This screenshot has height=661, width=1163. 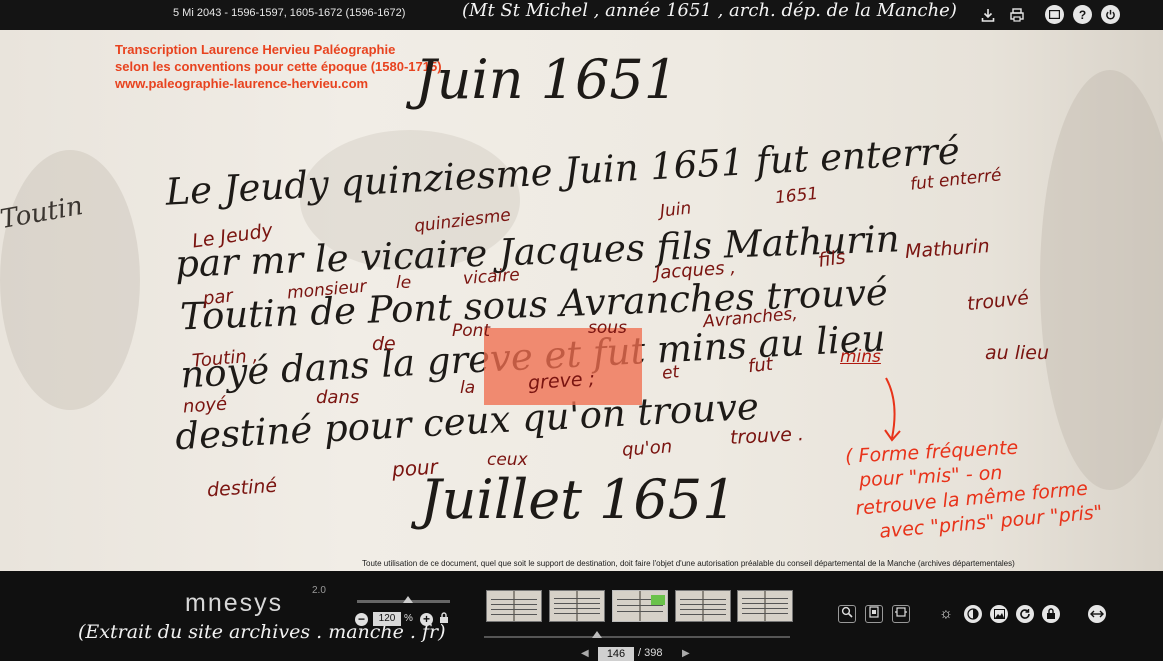 I want to click on zoom-out-button: −, so click(x=361, y=619).